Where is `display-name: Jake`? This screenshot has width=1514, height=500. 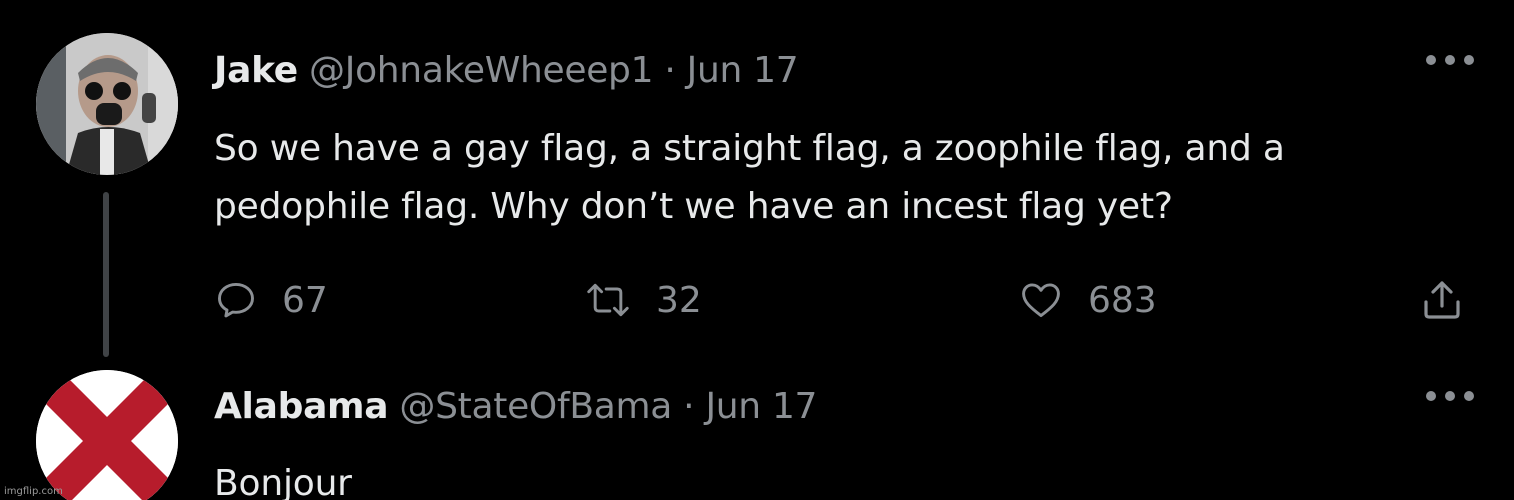 display-name: Jake is located at coordinates (256, 70).